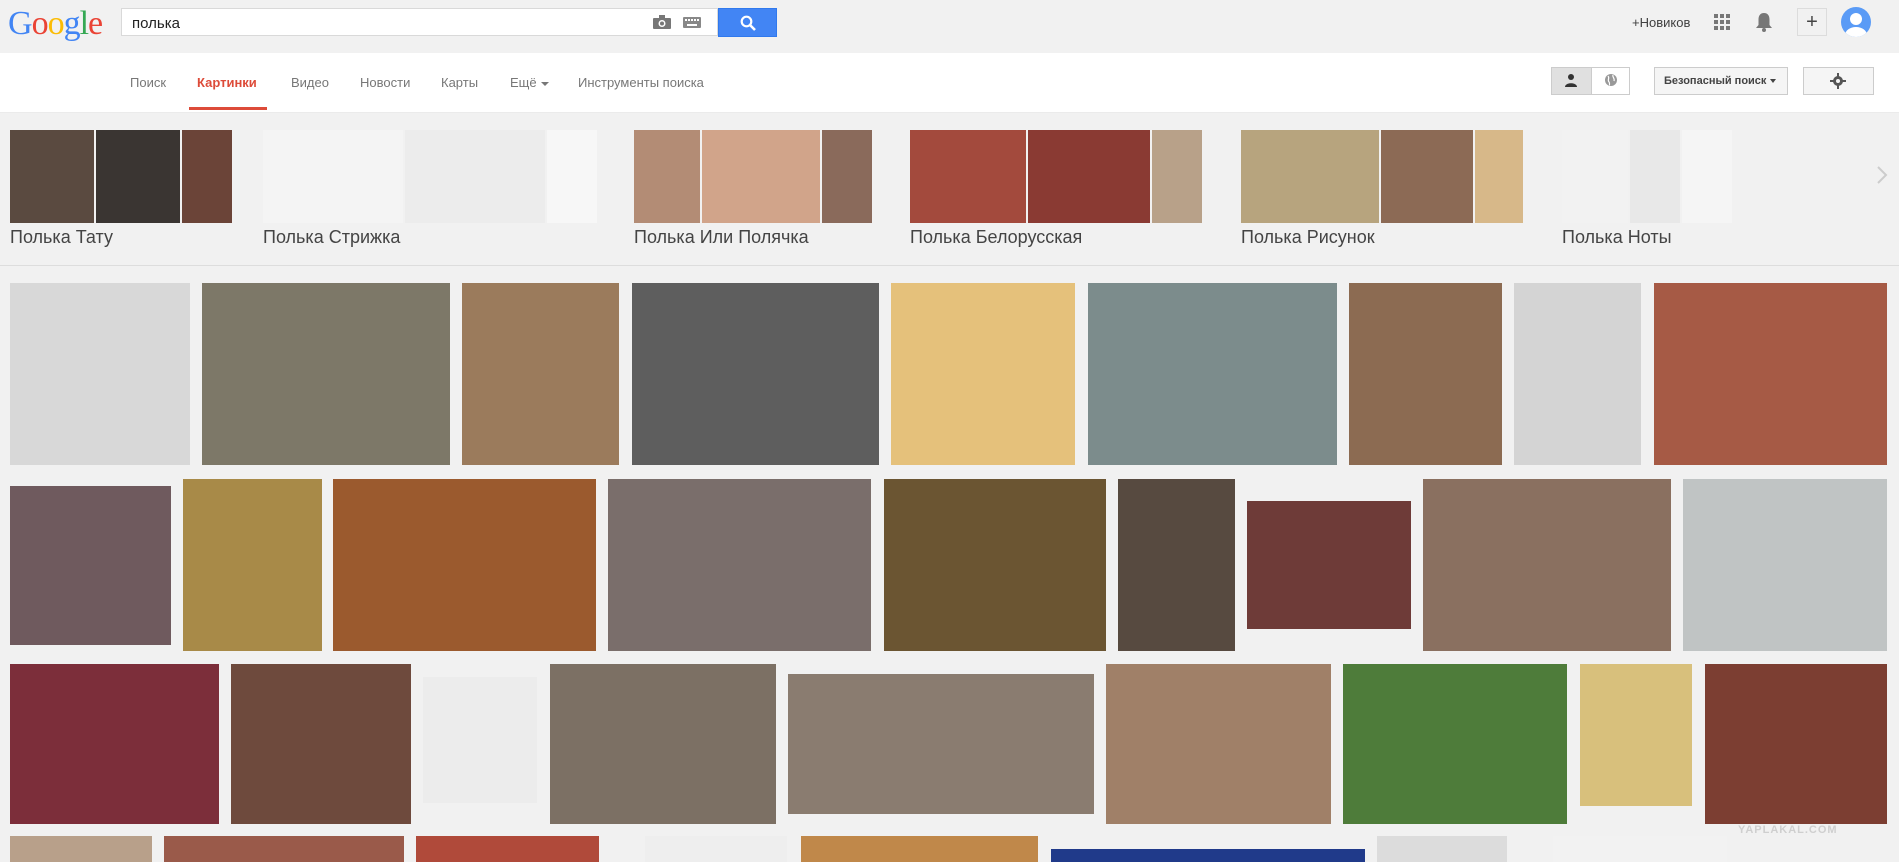 The image size is (1899, 862). I want to click on tab-maps: Карты, so click(459, 82).